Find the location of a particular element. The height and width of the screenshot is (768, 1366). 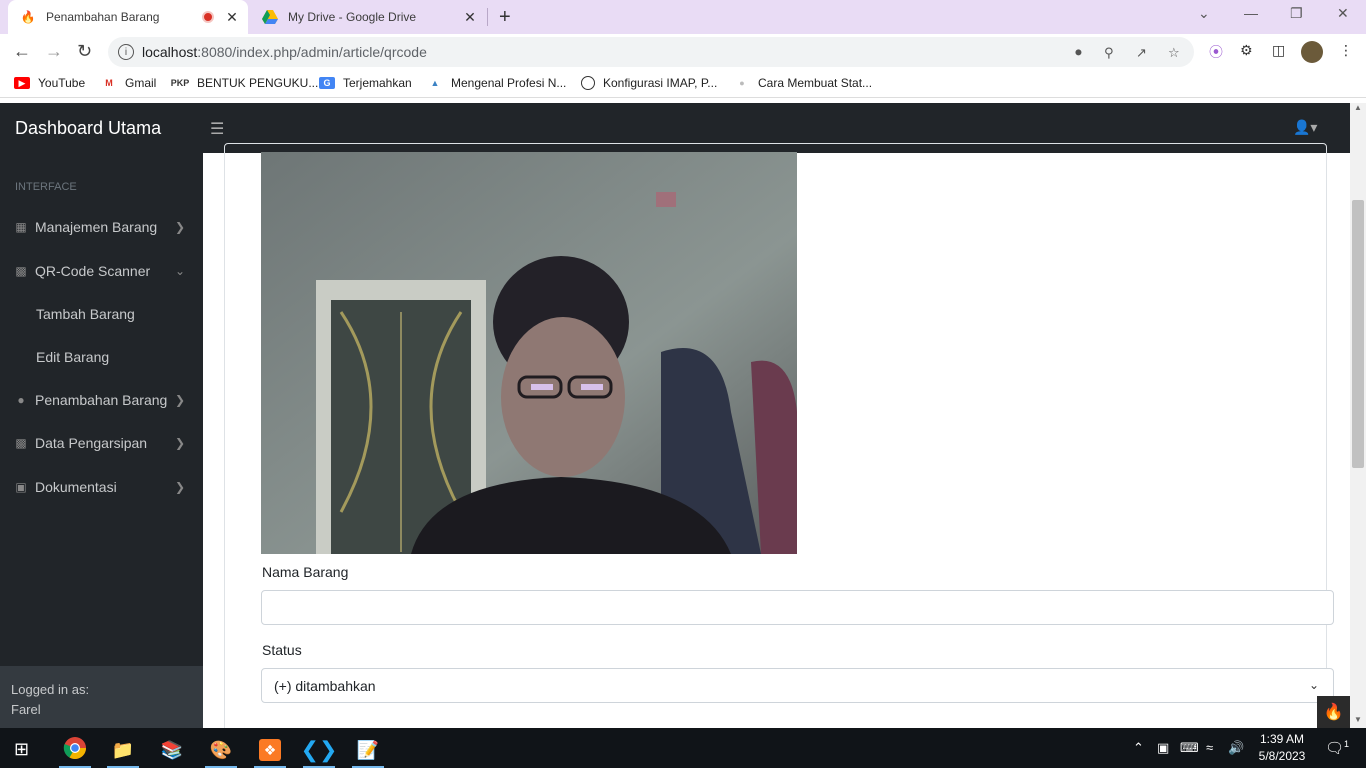

extensions-puzzle-icon: ⚙ is located at coordinates (1246, 50).